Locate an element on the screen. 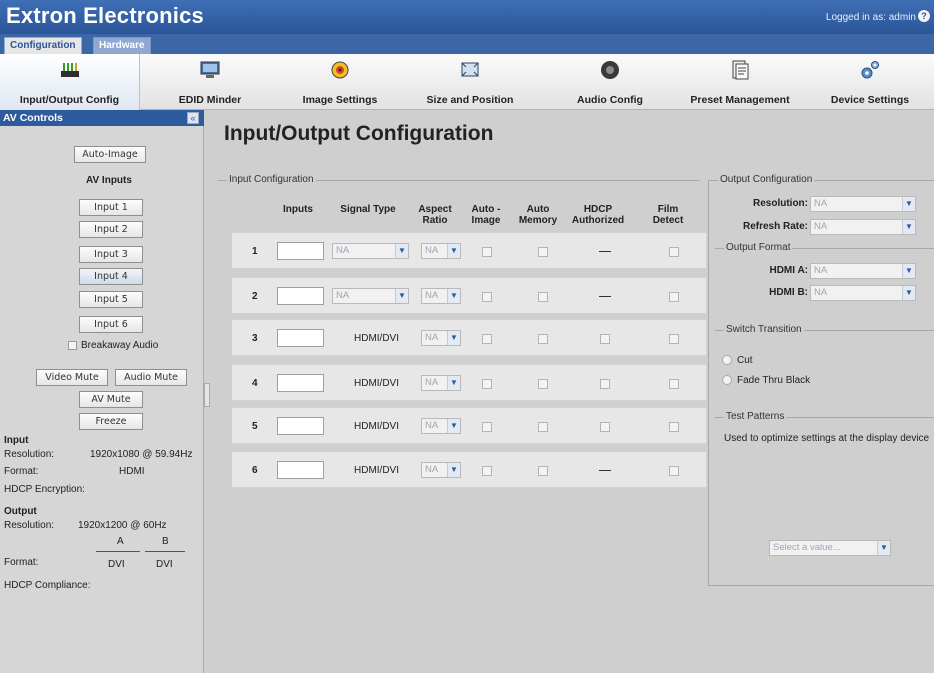  cut-radio is located at coordinates (727, 360).